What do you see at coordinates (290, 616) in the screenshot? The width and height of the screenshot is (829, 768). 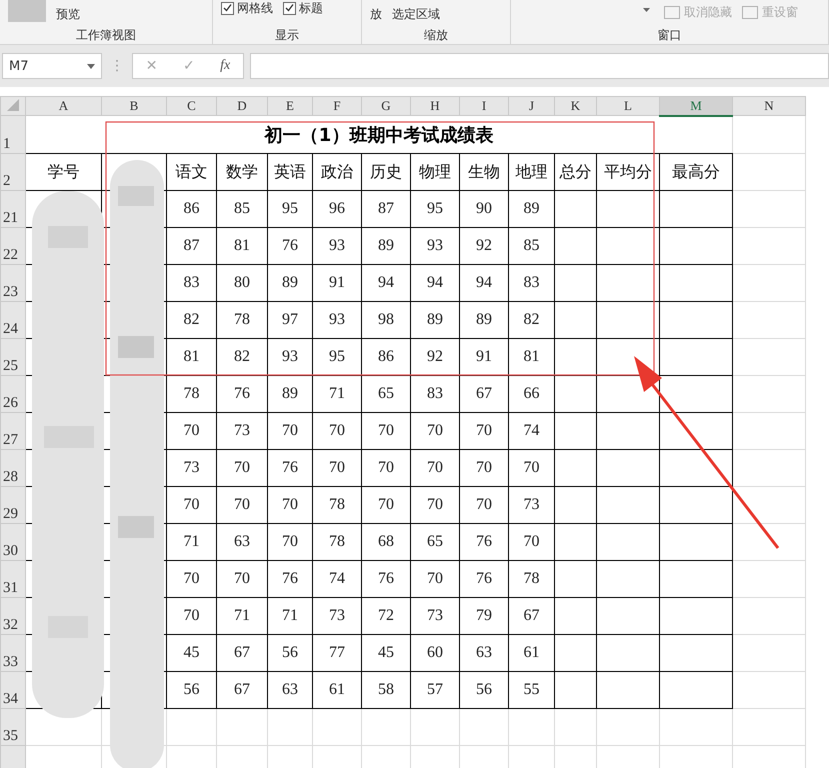 I see `table-cell: 71` at bounding box center [290, 616].